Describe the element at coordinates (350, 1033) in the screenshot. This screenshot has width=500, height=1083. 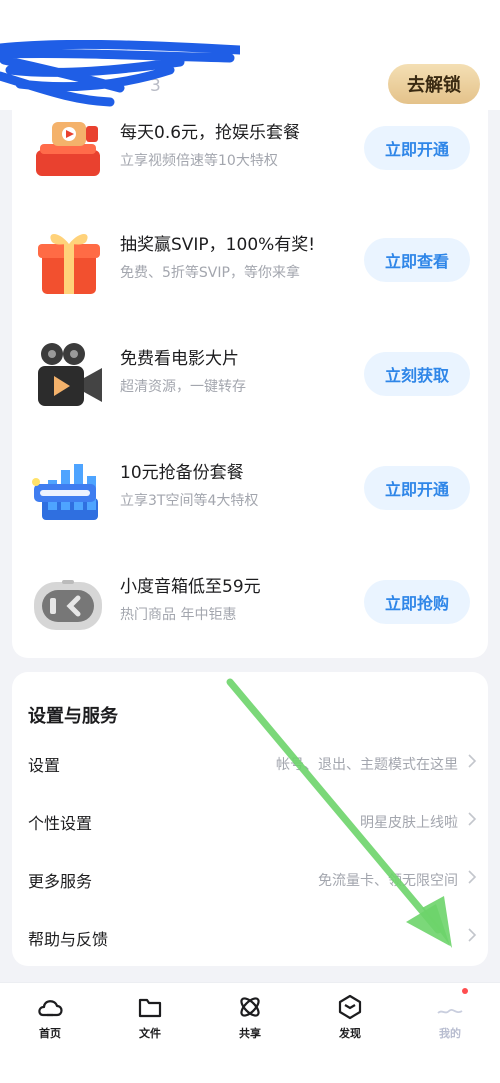
I see `tab-label: 发现` at that location.